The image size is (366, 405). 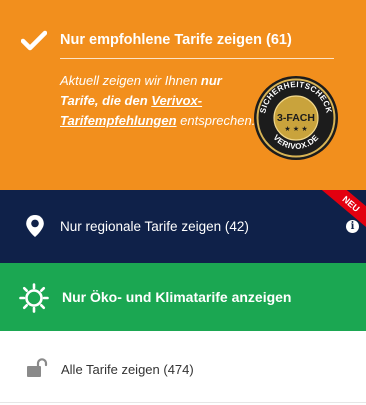 I want to click on new-badge: NEU, so click(x=338, y=215).